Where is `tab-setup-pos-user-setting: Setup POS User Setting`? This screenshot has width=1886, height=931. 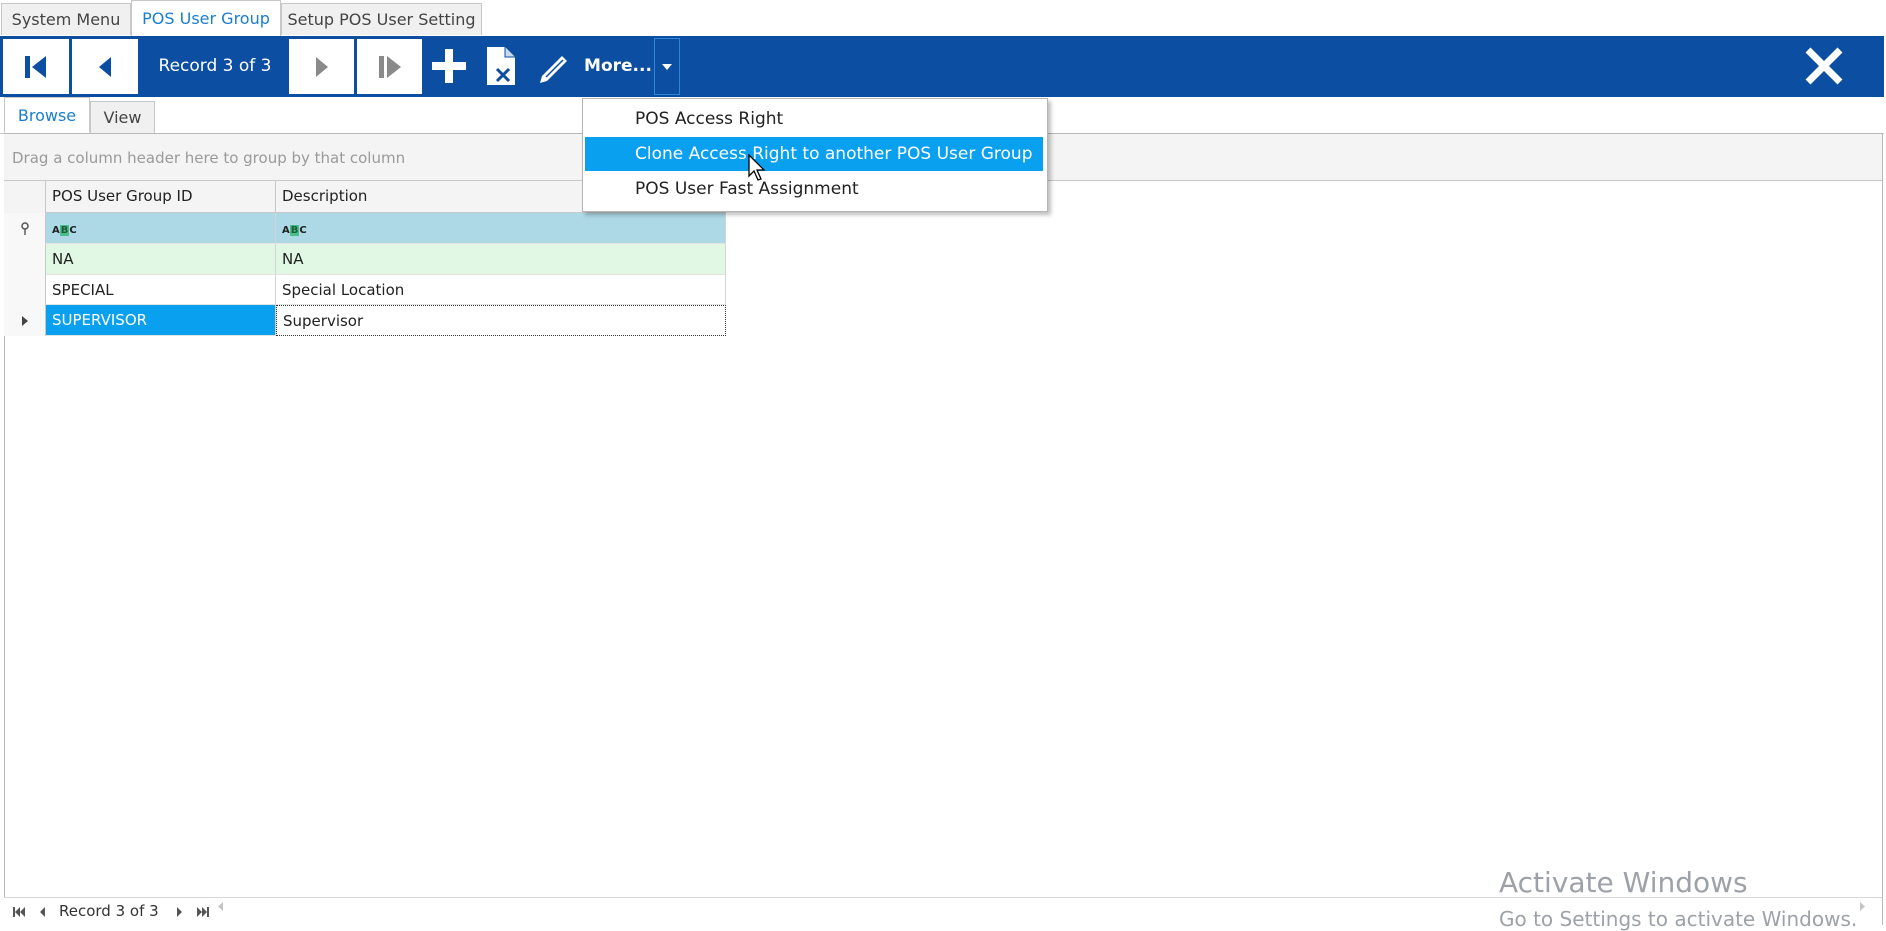 tab-setup-pos-user-setting: Setup POS User Setting is located at coordinates (381, 19).